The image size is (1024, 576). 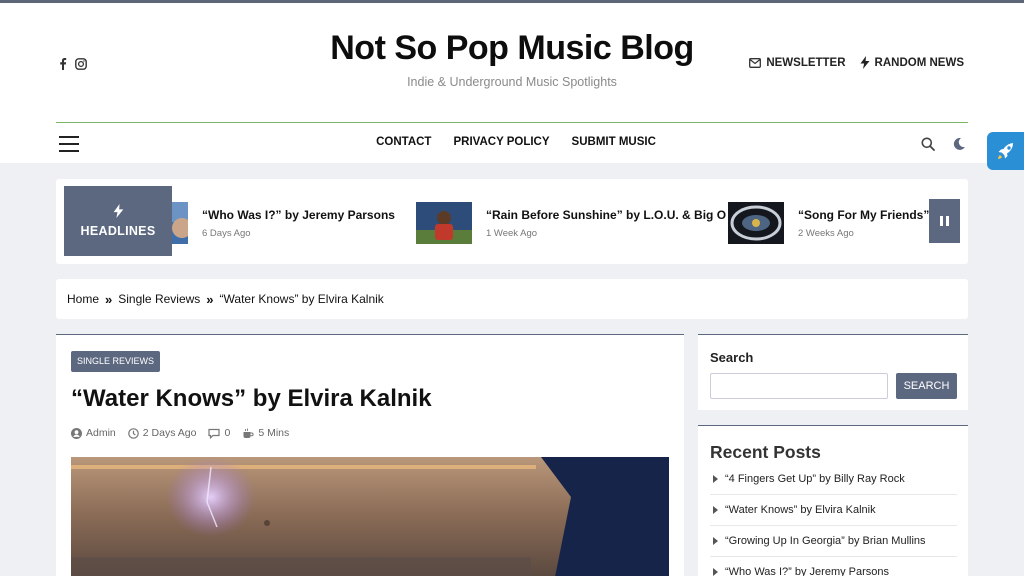 I want to click on nav-item-privacy-policy: PRIVACY POLICY, so click(x=501, y=142).